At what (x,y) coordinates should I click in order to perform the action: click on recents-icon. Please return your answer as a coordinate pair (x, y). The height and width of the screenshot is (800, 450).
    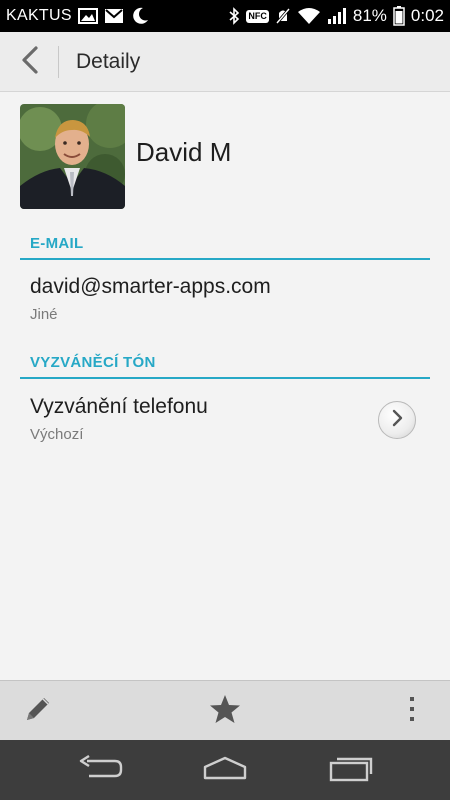
    Looking at the image, I should click on (350, 770).